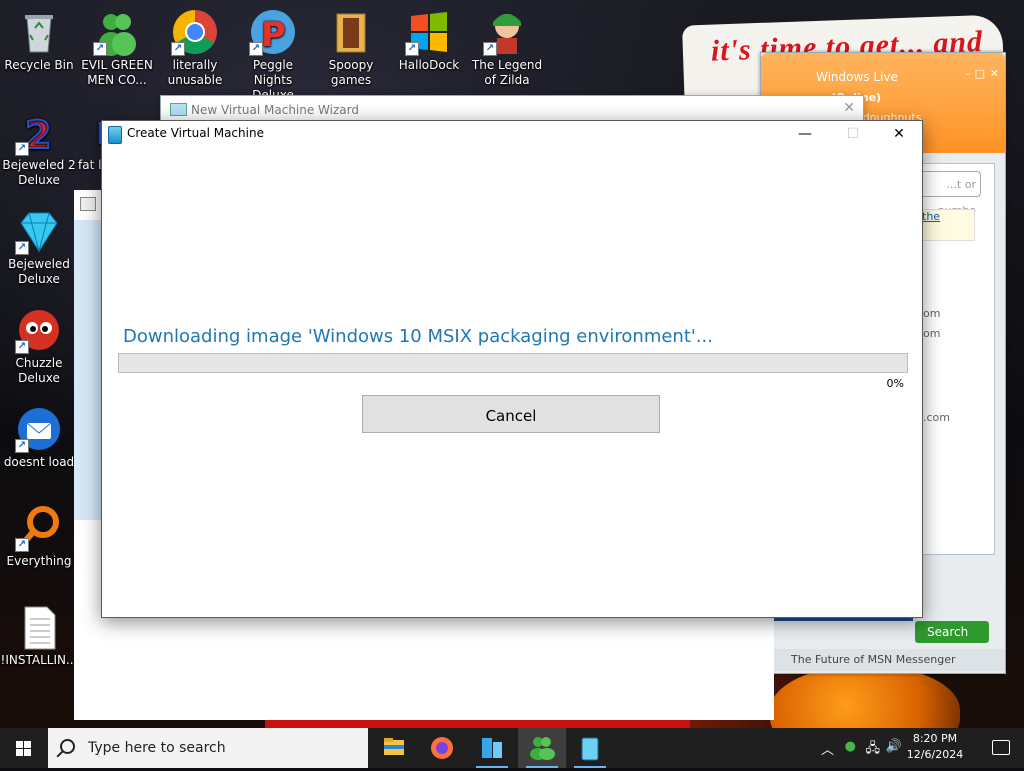  What do you see at coordinates (935, 747) in the screenshot?
I see `taskbar-clock: 8:20 PM 12/6/2024` at bounding box center [935, 747].